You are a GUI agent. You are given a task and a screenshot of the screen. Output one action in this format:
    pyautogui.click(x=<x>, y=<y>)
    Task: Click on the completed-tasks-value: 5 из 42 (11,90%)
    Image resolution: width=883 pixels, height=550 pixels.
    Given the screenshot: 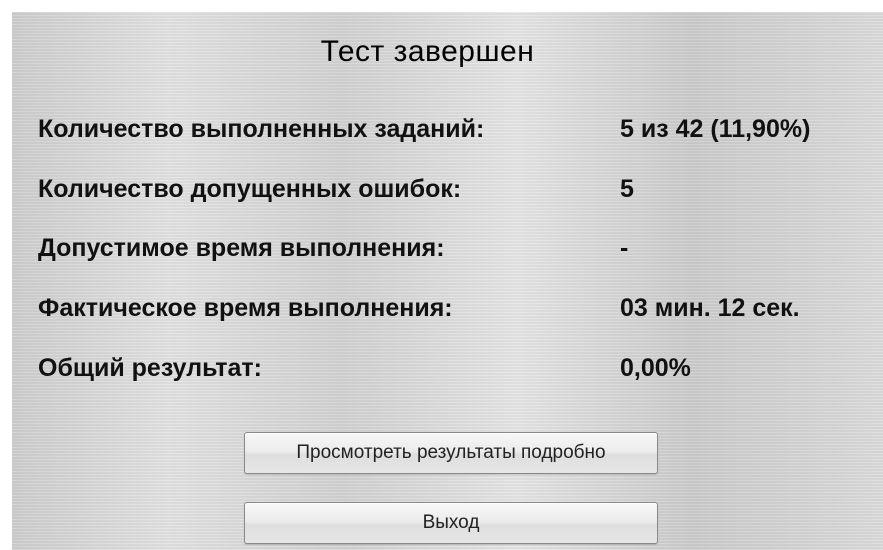 What is the action you would take?
    pyautogui.click(x=715, y=129)
    